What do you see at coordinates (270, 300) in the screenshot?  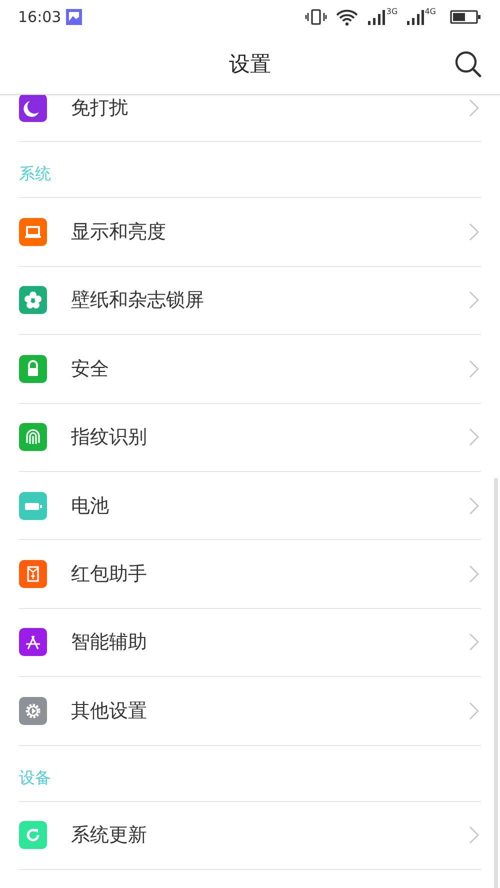 I see `setting-label: 壁纸和杂志锁屏` at bounding box center [270, 300].